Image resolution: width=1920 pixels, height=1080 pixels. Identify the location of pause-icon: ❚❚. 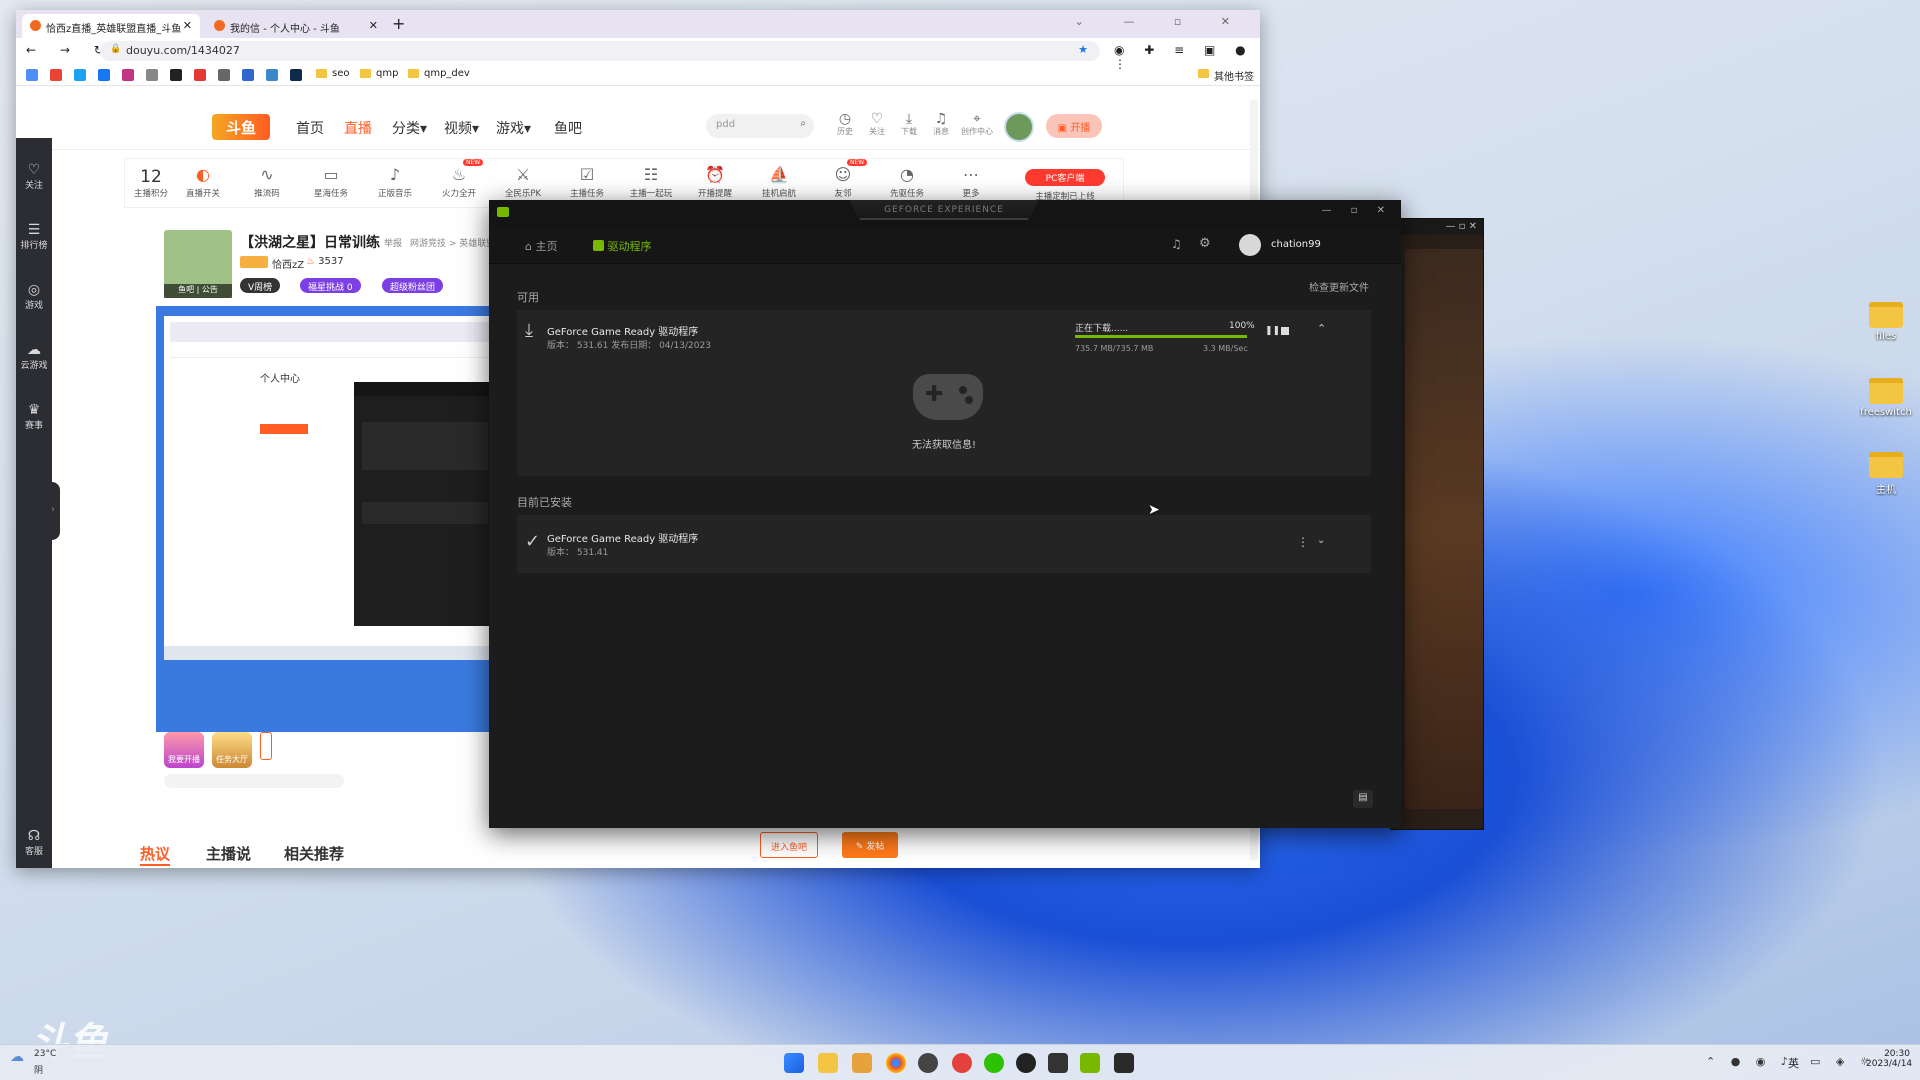
(1272, 331).